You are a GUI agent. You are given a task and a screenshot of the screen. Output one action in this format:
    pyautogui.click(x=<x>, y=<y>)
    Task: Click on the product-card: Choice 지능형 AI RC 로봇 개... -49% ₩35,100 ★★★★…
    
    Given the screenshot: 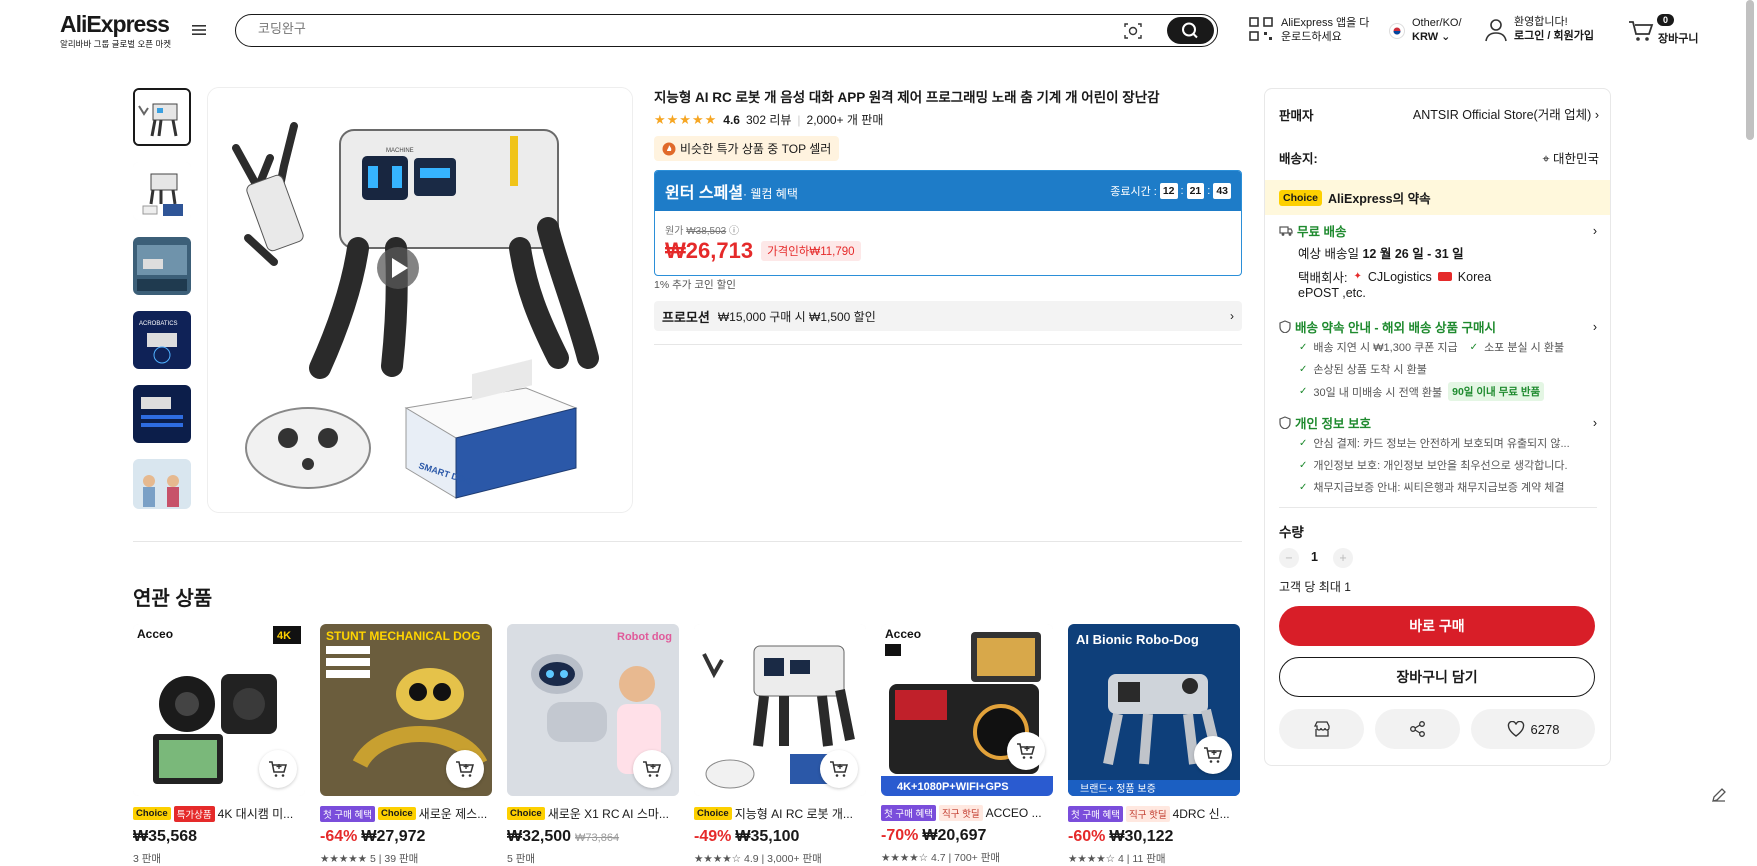 What is the action you would take?
    pyautogui.click(x=780, y=745)
    